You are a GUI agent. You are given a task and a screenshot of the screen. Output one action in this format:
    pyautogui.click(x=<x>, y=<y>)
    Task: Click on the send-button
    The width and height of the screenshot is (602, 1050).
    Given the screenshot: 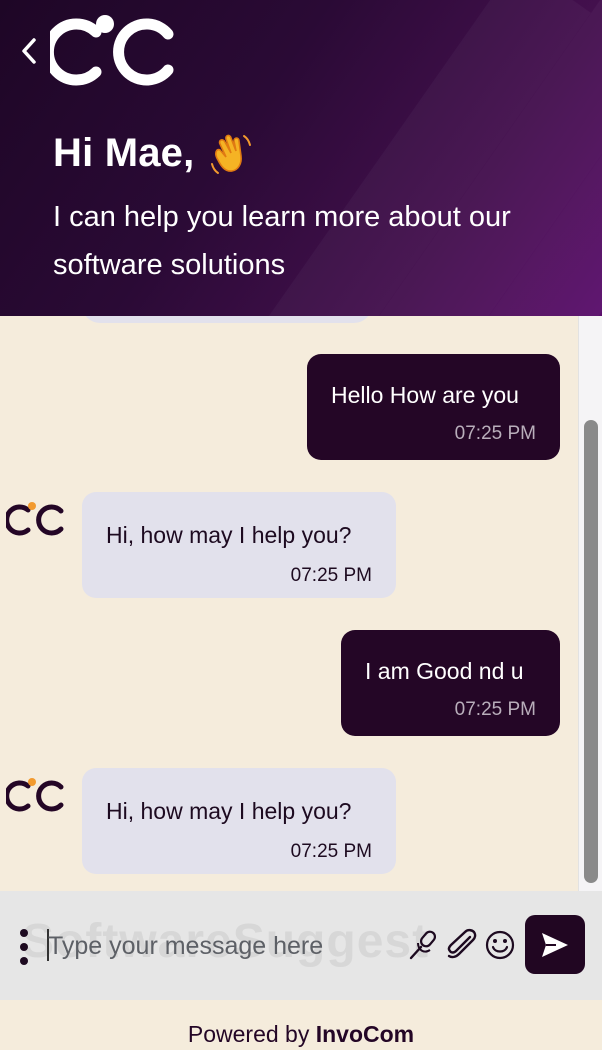 What is the action you would take?
    pyautogui.click(x=555, y=944)
    